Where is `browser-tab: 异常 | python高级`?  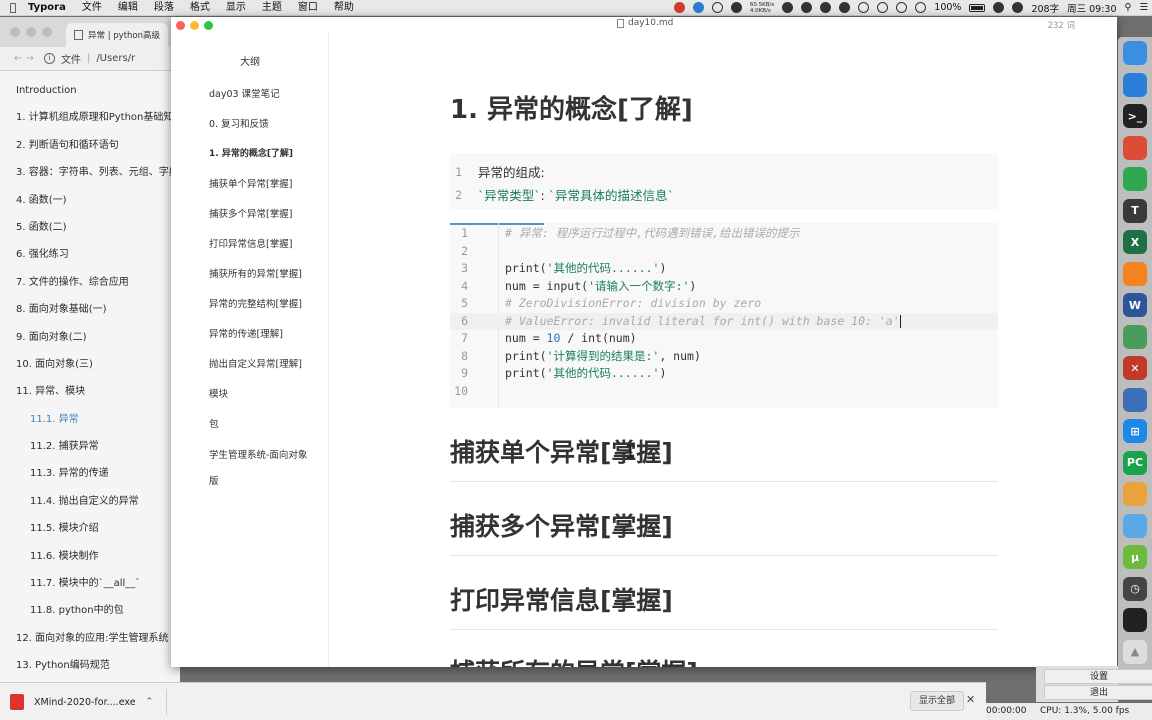
browser-tab: 异常 | python高级 is located at coordinates (117, 35).